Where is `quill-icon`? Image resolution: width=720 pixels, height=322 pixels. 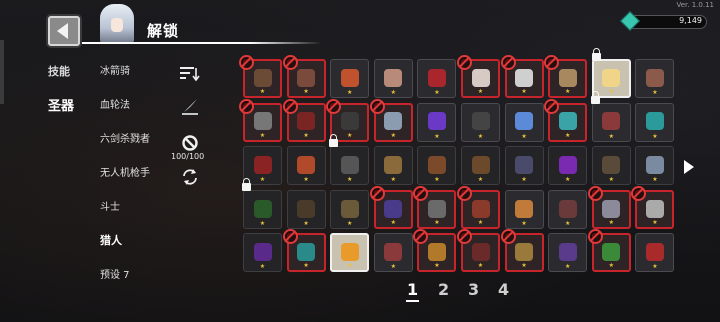 quill-icon is located at coordinates (190, 107).